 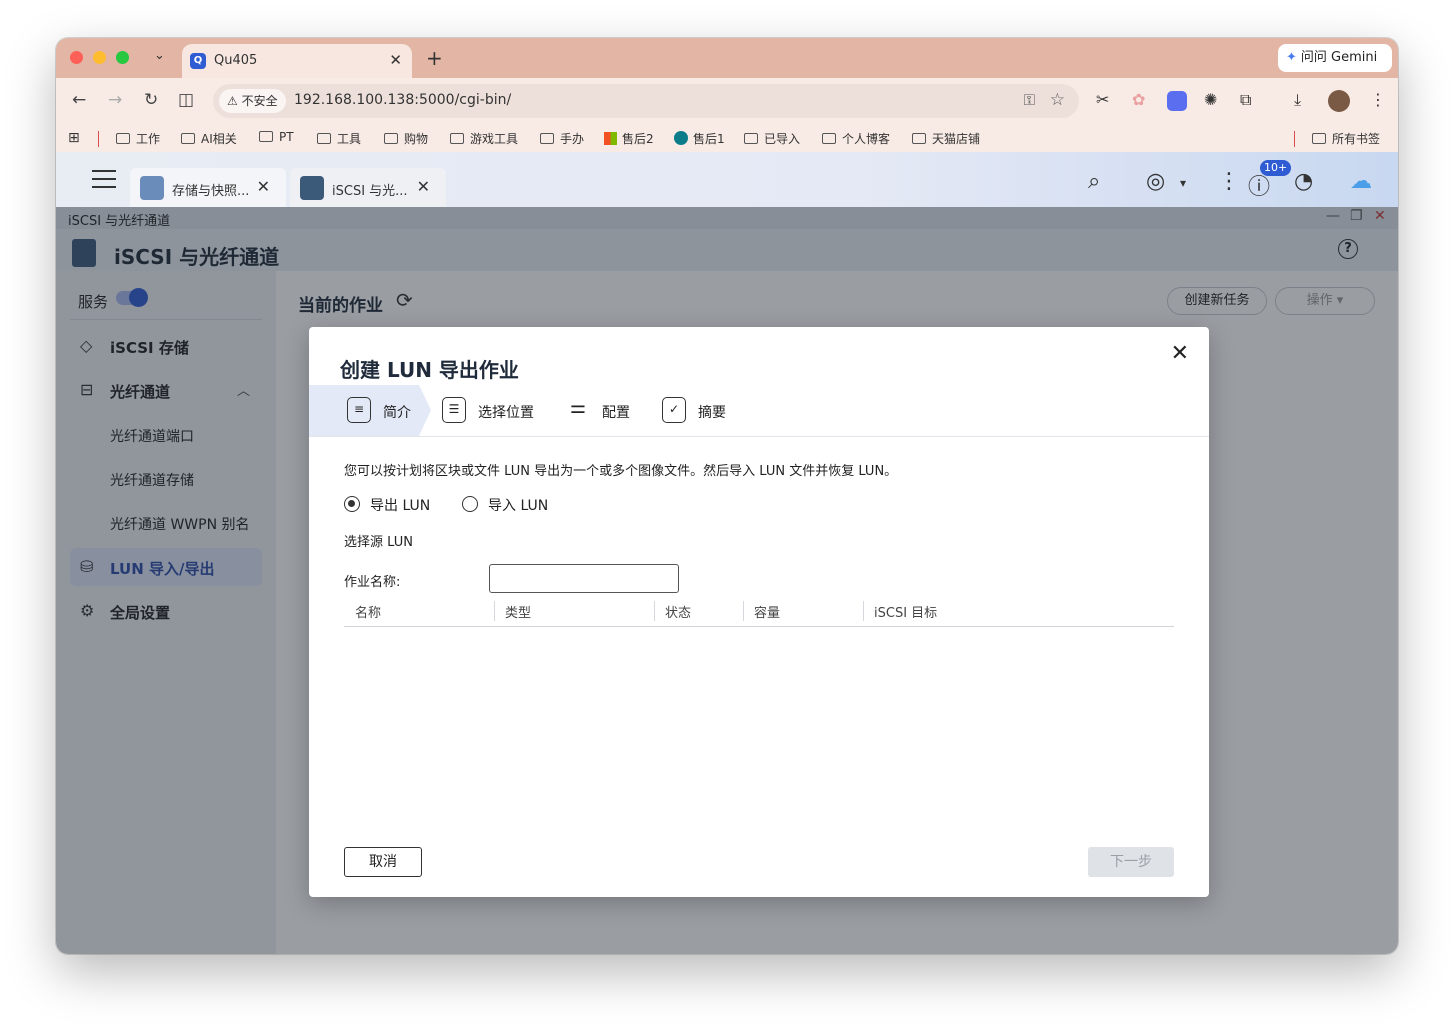 What do you see at coordinates (122, 57) in the screenshot?
I see `zoom-window-button` at bounding box center [122, 57].